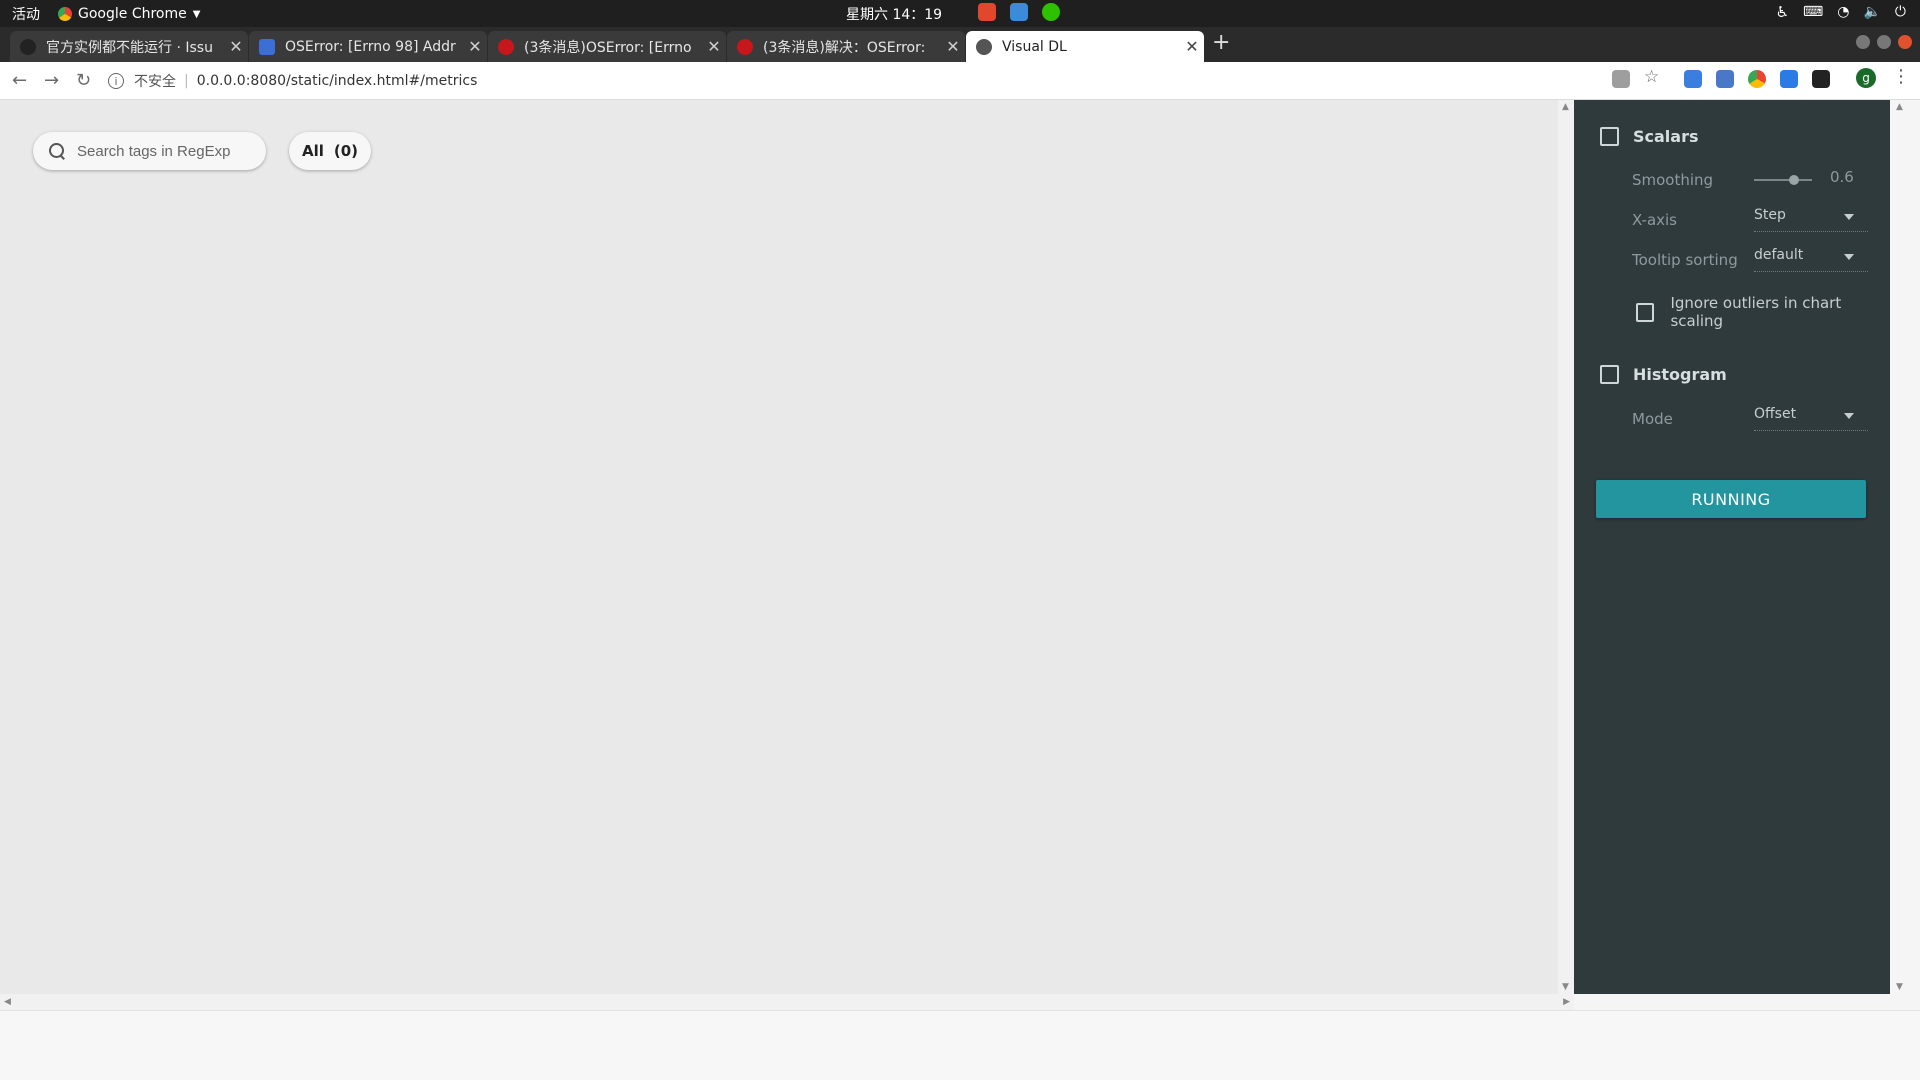  Describe the element at coordinates (346, 151) in the screenshot. I see `all-count: (0)` at that location.